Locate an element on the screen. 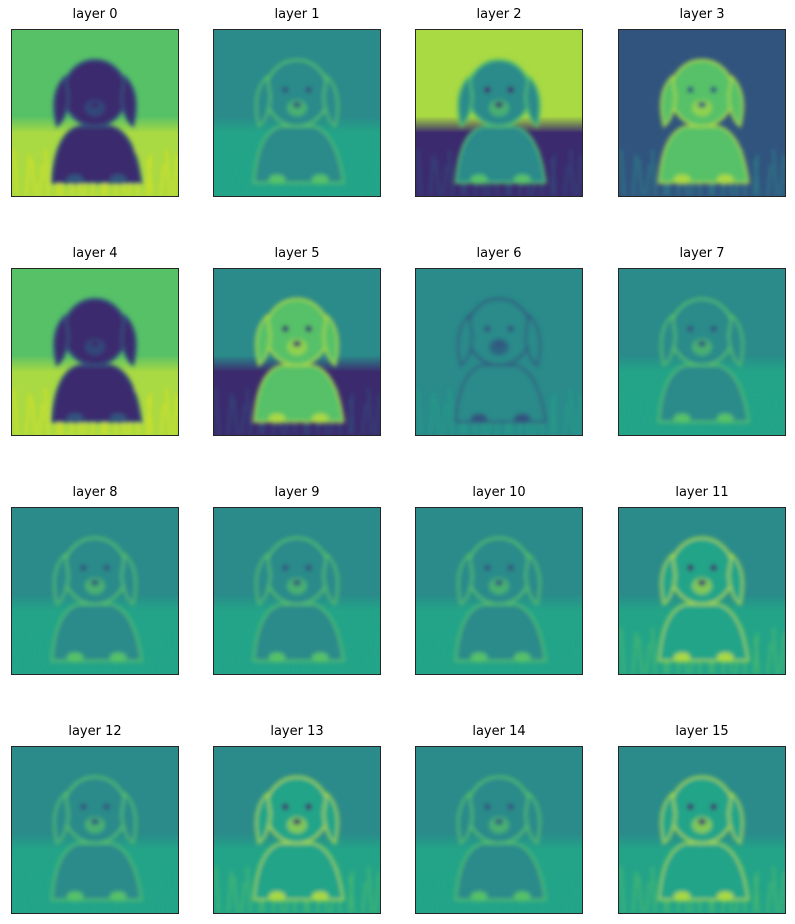 This screenshot has height=924, width=795. panel-title: layer 10 is located at coordinates (499, 492).